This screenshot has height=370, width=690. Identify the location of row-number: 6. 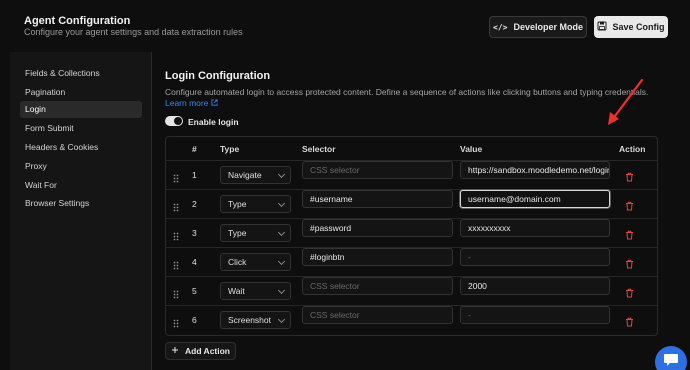
(194, 320).